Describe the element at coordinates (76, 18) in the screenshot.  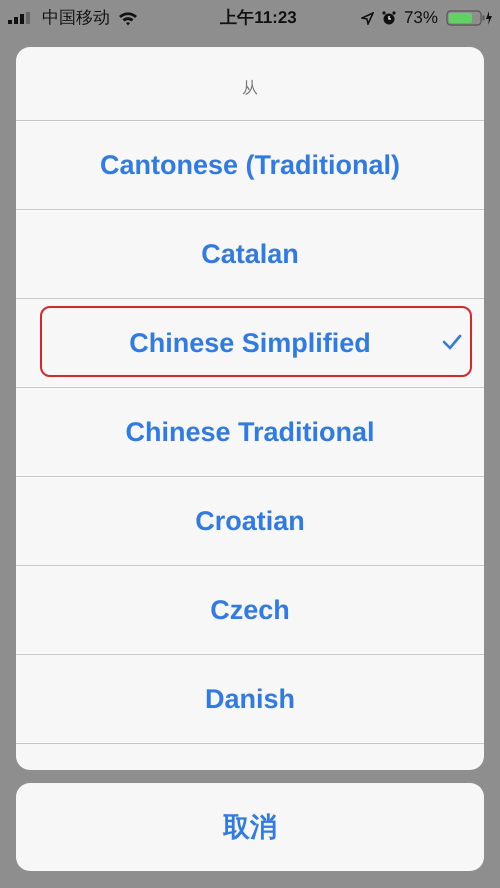
I see `carrier-name: 中国移动` at that location.